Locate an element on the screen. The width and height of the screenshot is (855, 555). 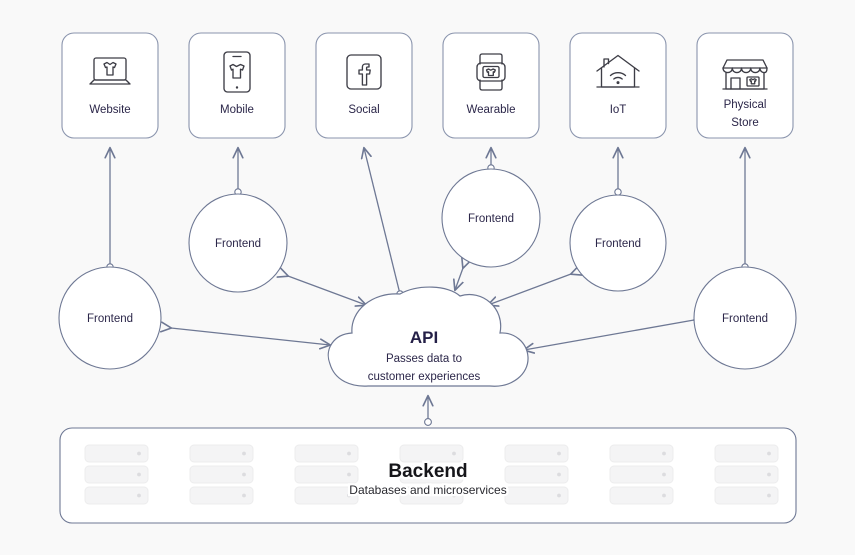
channel-label-physical-store-line2: Store is located at coordinates (745, 123).